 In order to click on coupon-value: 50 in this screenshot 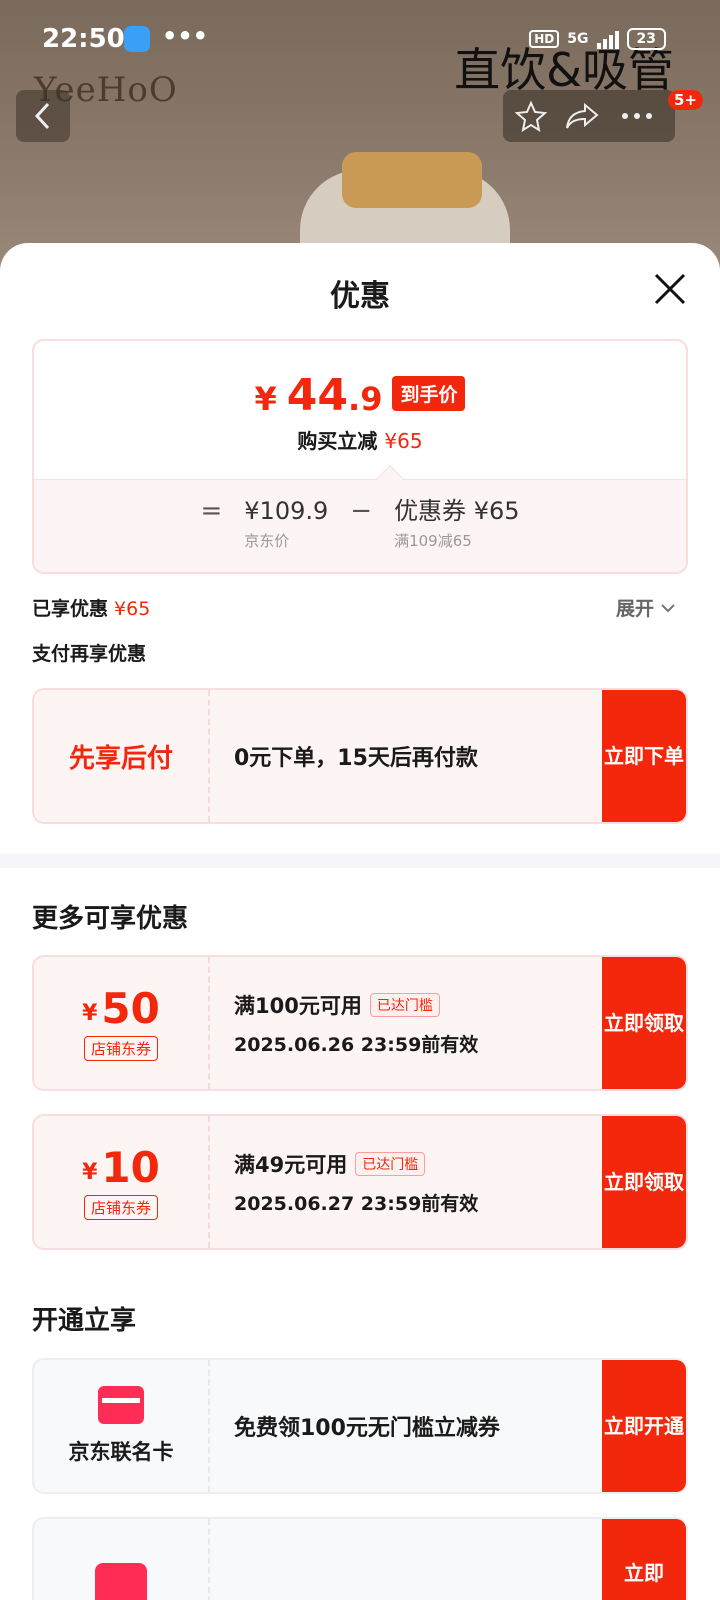, I will do `click(130, 1008)`.